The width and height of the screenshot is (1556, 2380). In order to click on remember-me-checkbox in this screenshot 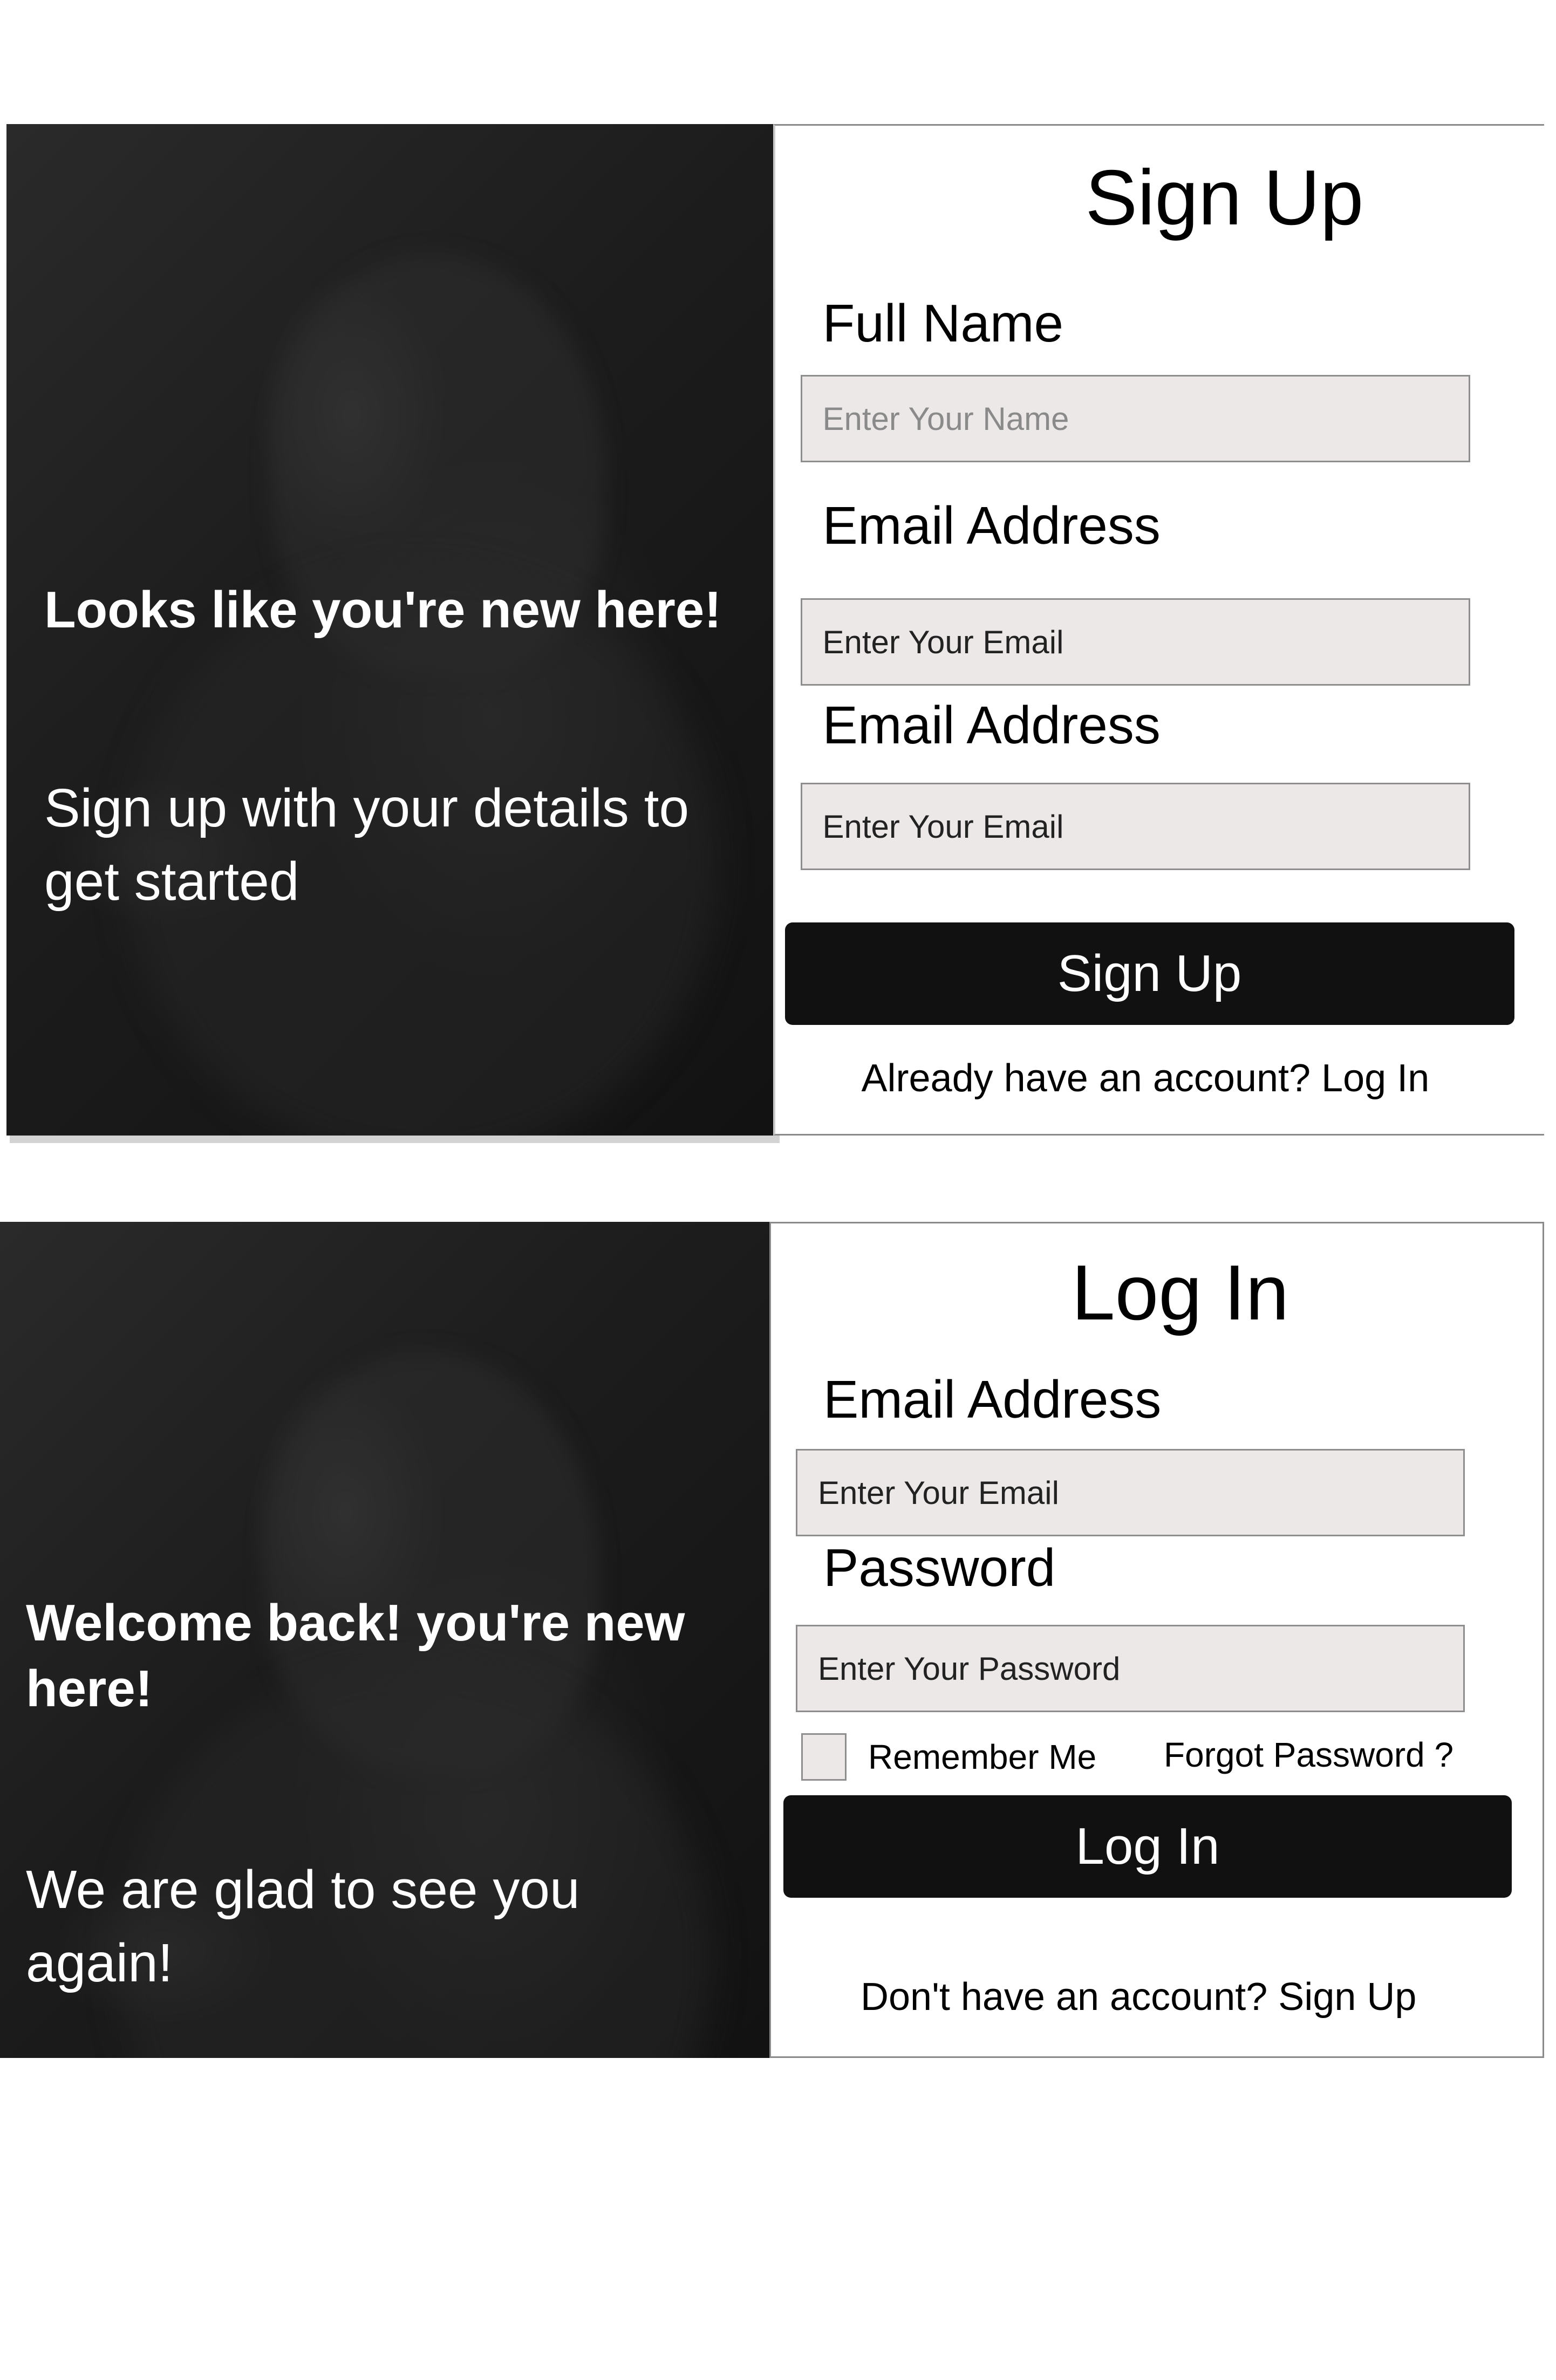, I will do `click(824, 1757)`.